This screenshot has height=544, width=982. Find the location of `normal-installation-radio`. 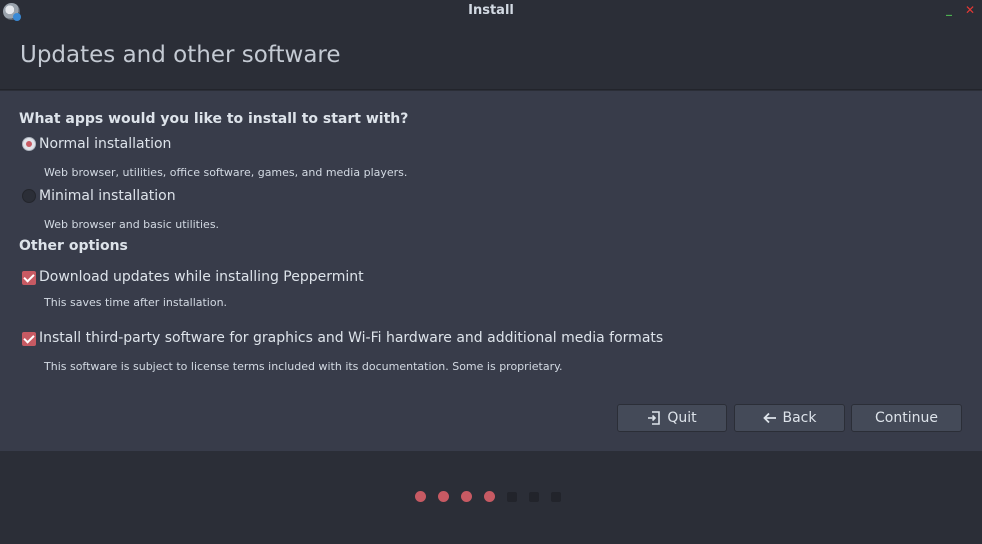

normal-installation-radio is located at coordinates (29, 144).